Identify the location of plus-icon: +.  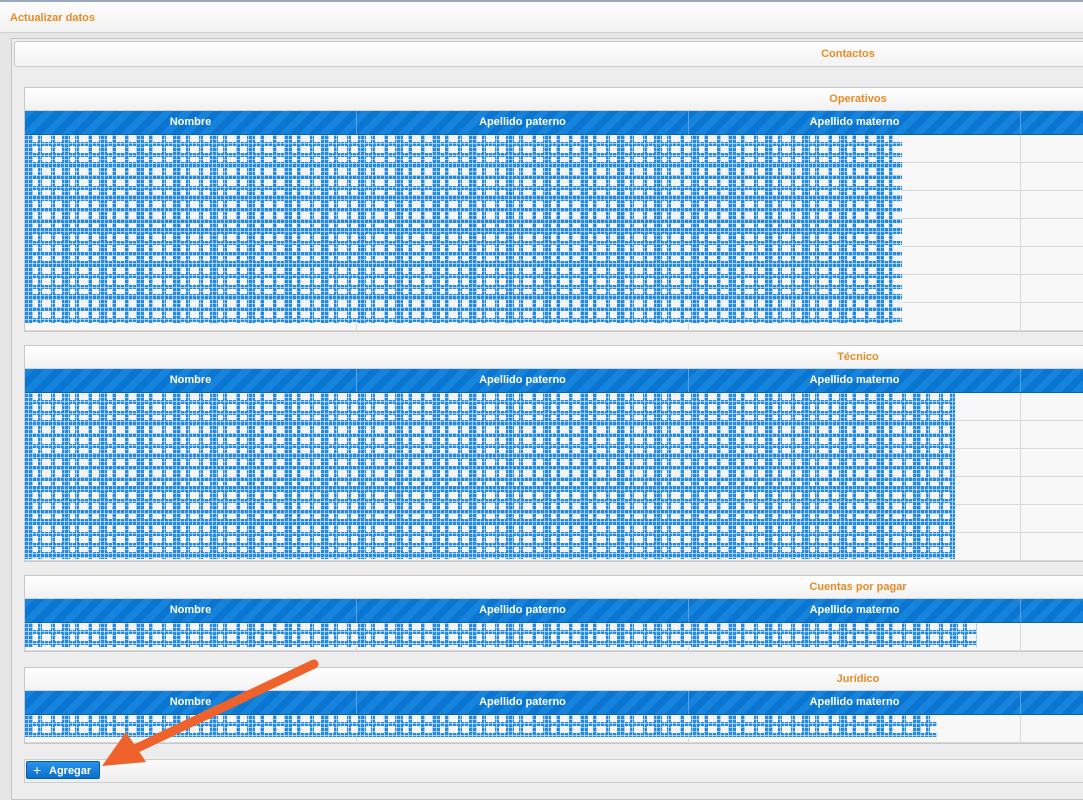
(37, 770).